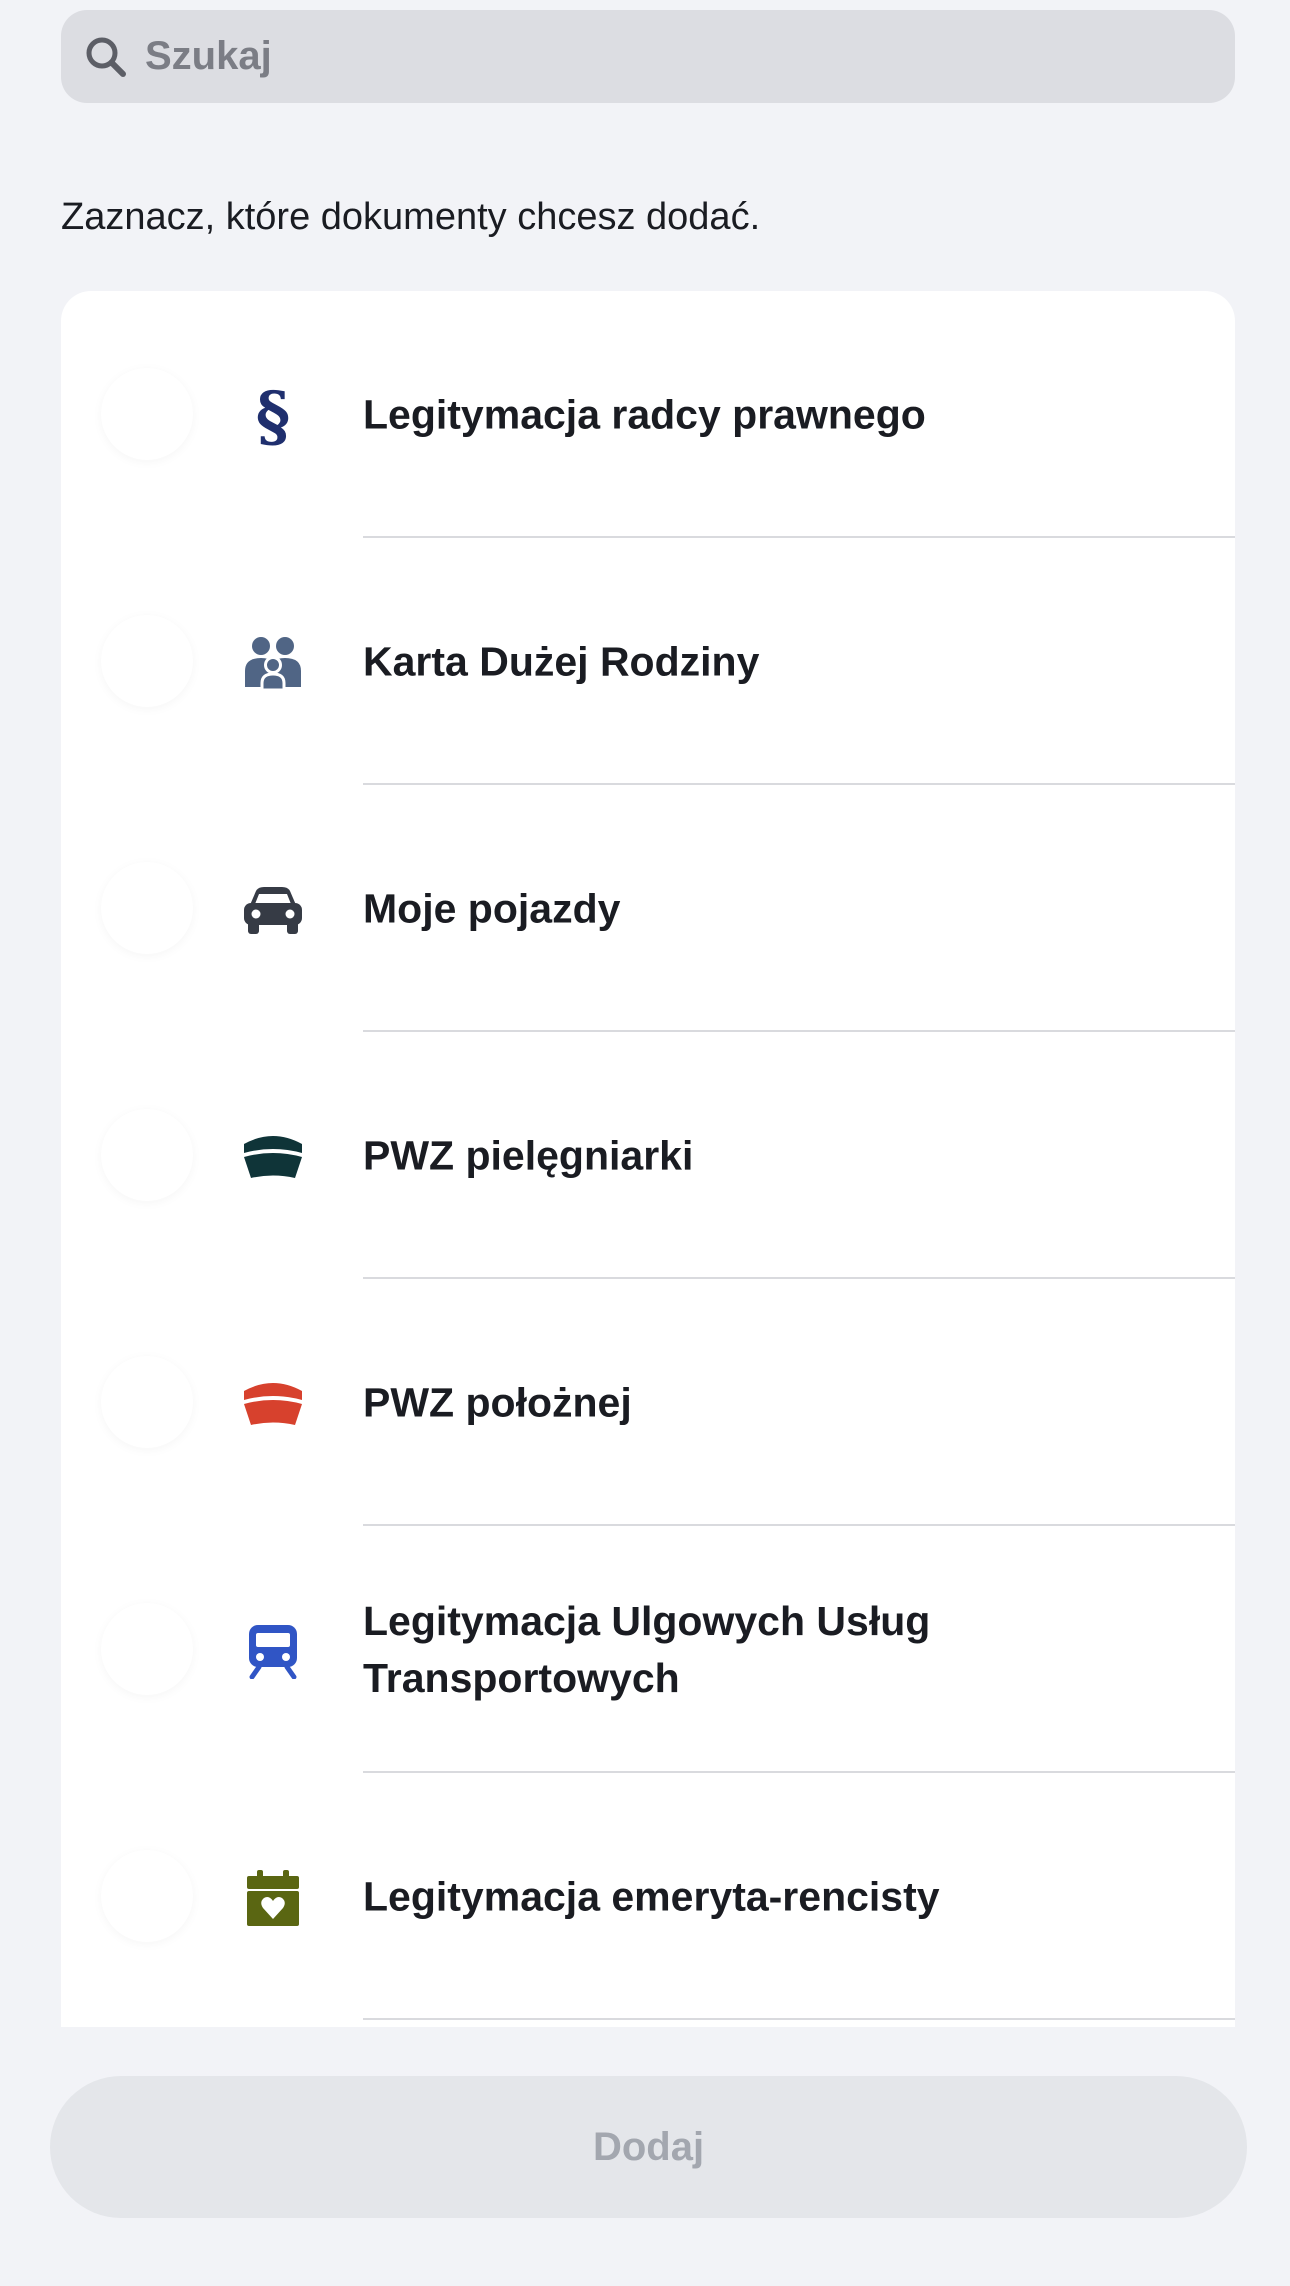  What do you see at coordinates (648, 908) in the screenshot?
I see `list-item: Moje pojazdy` at bounding box center [648, 908].